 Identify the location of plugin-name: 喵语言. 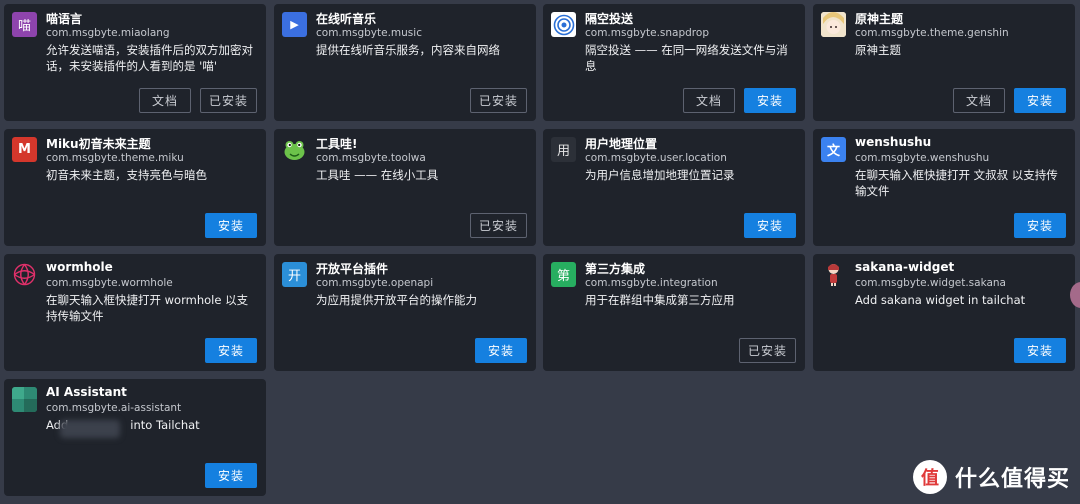
(64, 19).